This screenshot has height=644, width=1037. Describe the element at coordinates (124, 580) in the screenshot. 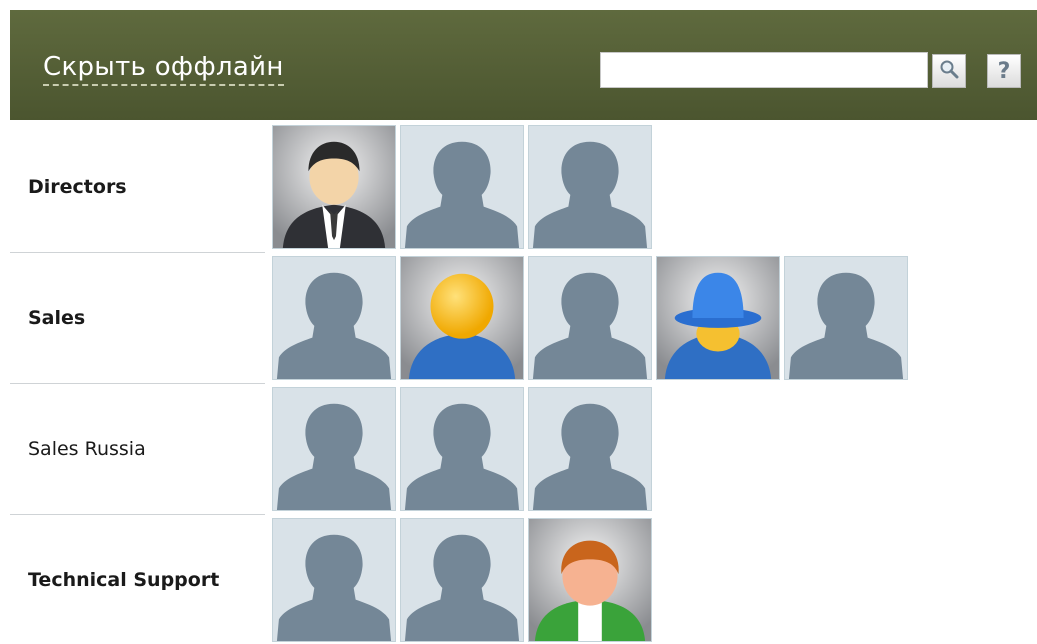

I see `group-name: Technical Support` at that location.